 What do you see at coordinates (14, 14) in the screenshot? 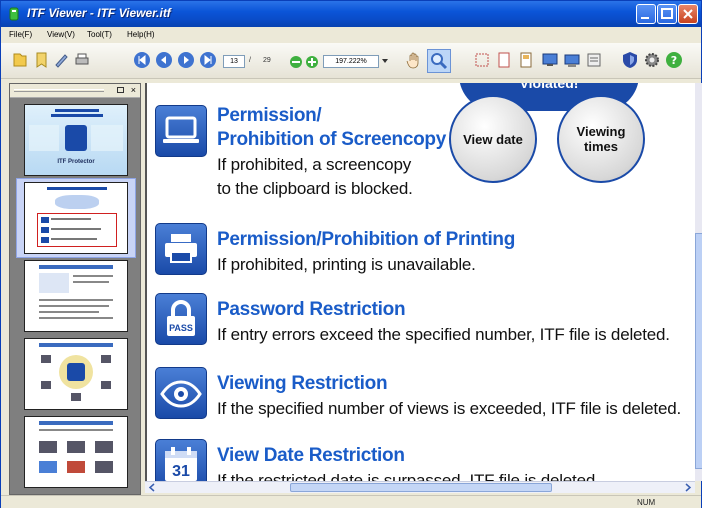
I see `itf-app-icon` at bounding box center [14, 14].